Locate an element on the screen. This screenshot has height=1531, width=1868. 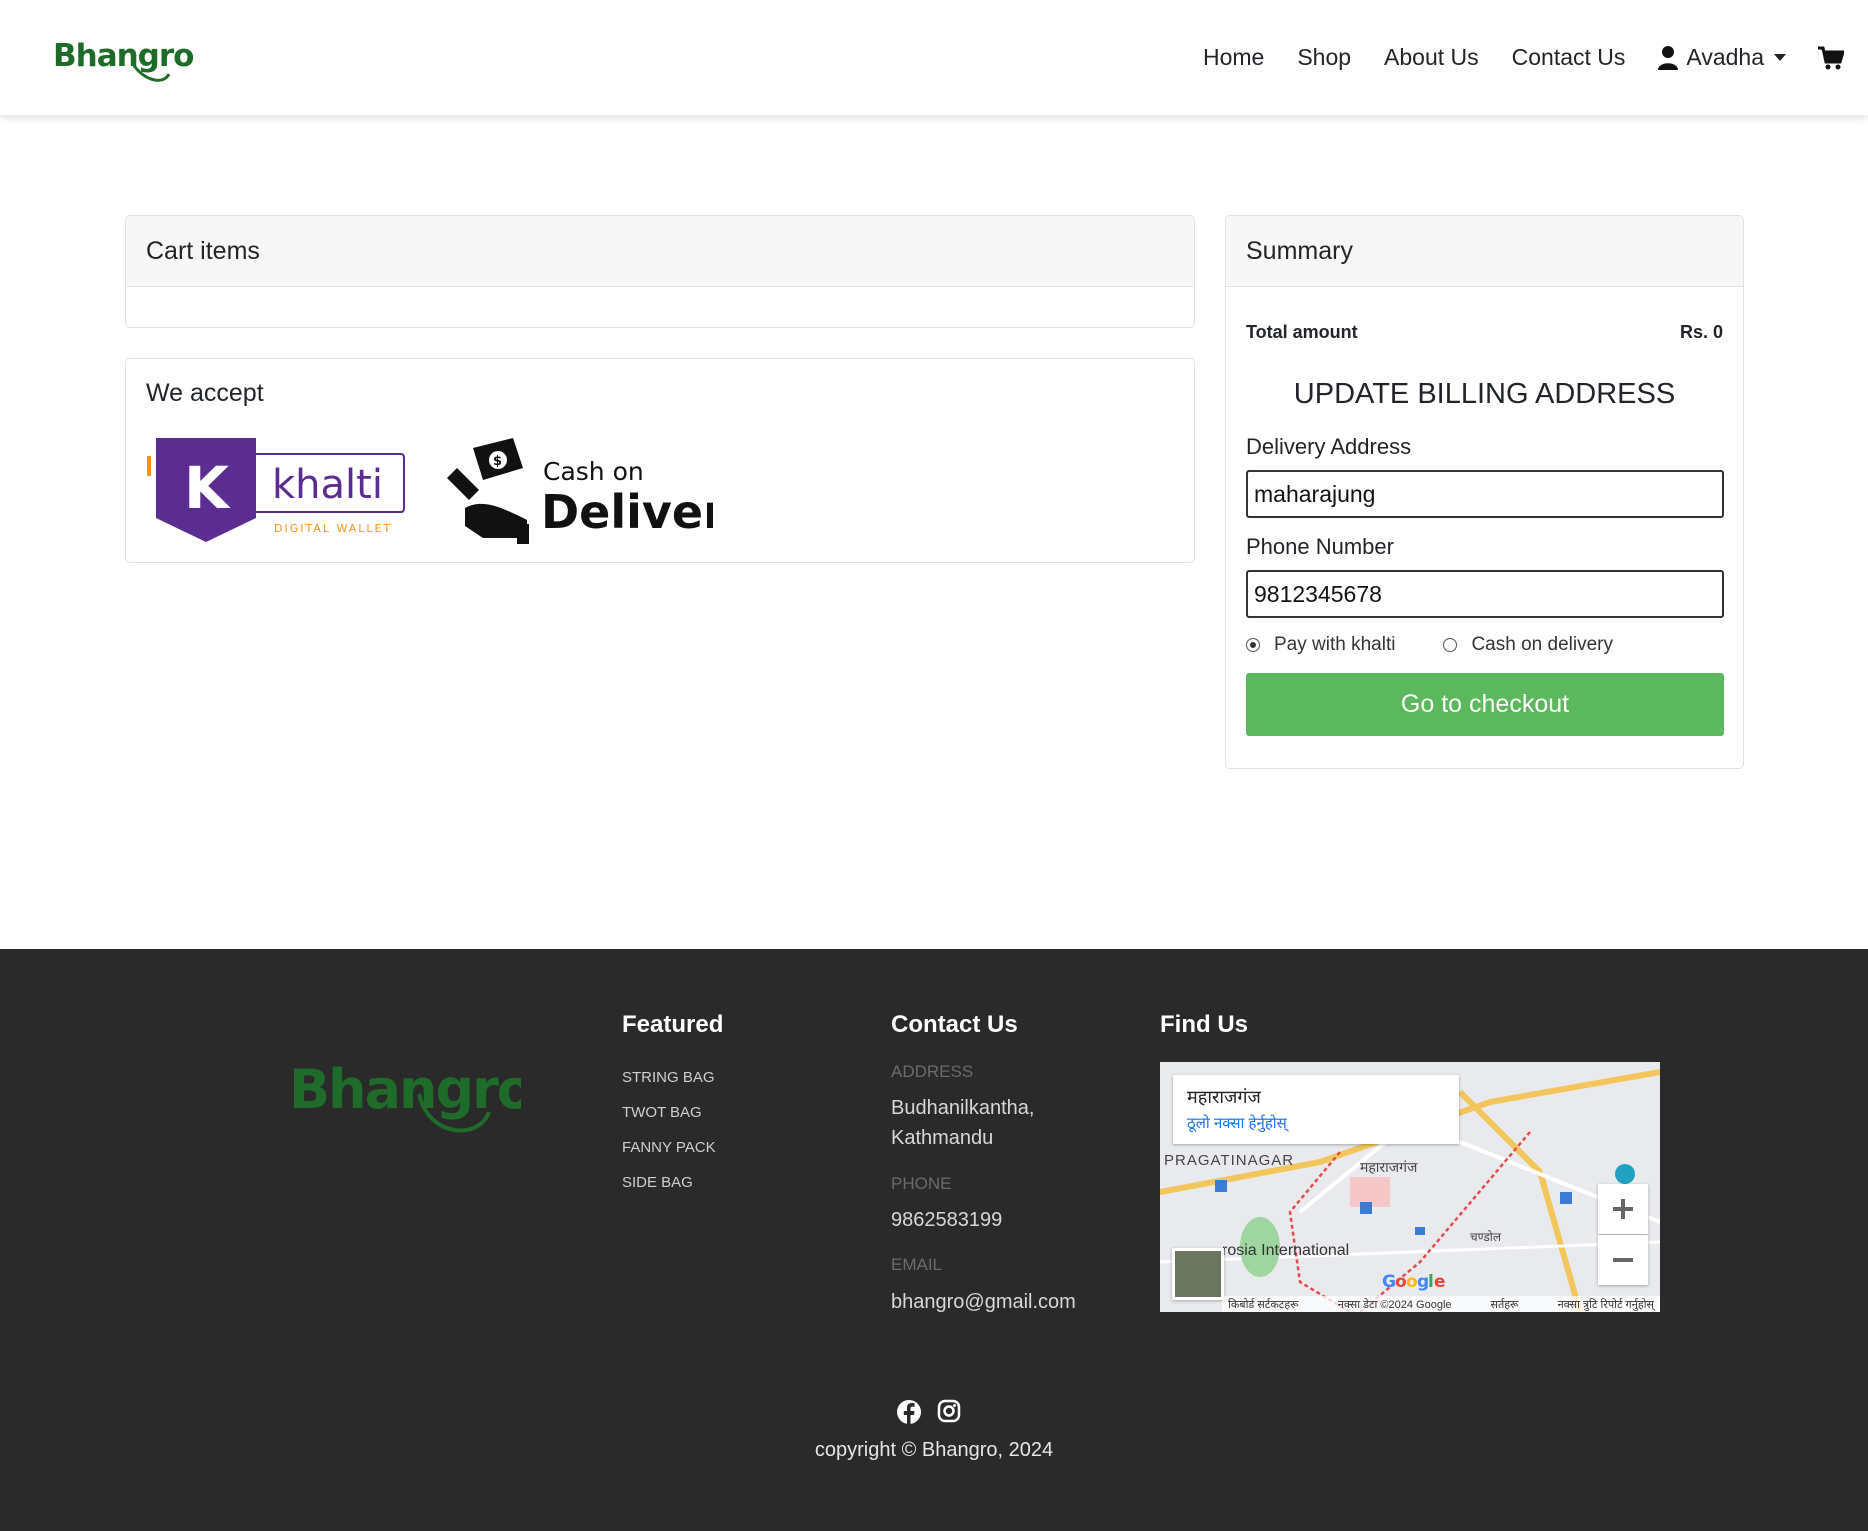
view-larger-map-link: ठूलो नक्सा हेर्नुहोस् is located at coordinates (1316, 1123).